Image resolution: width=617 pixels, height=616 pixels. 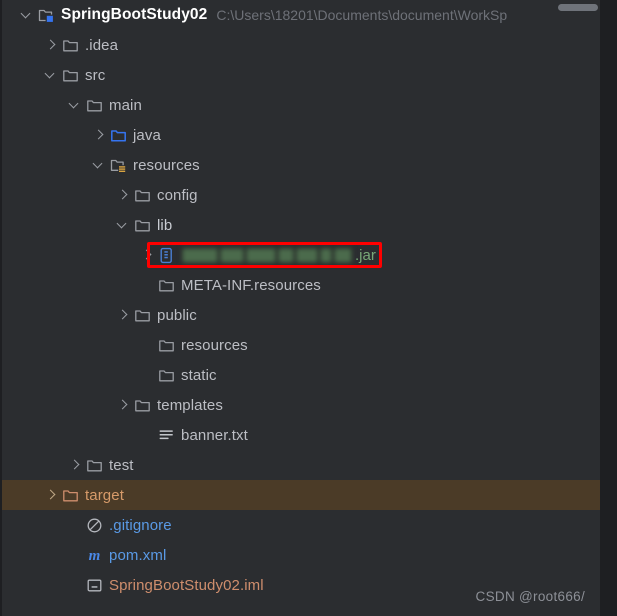 What do you see at coordinates (94, 585) in the screenshot?
I see `iml-file-icon` at bounding box center [94, 585].